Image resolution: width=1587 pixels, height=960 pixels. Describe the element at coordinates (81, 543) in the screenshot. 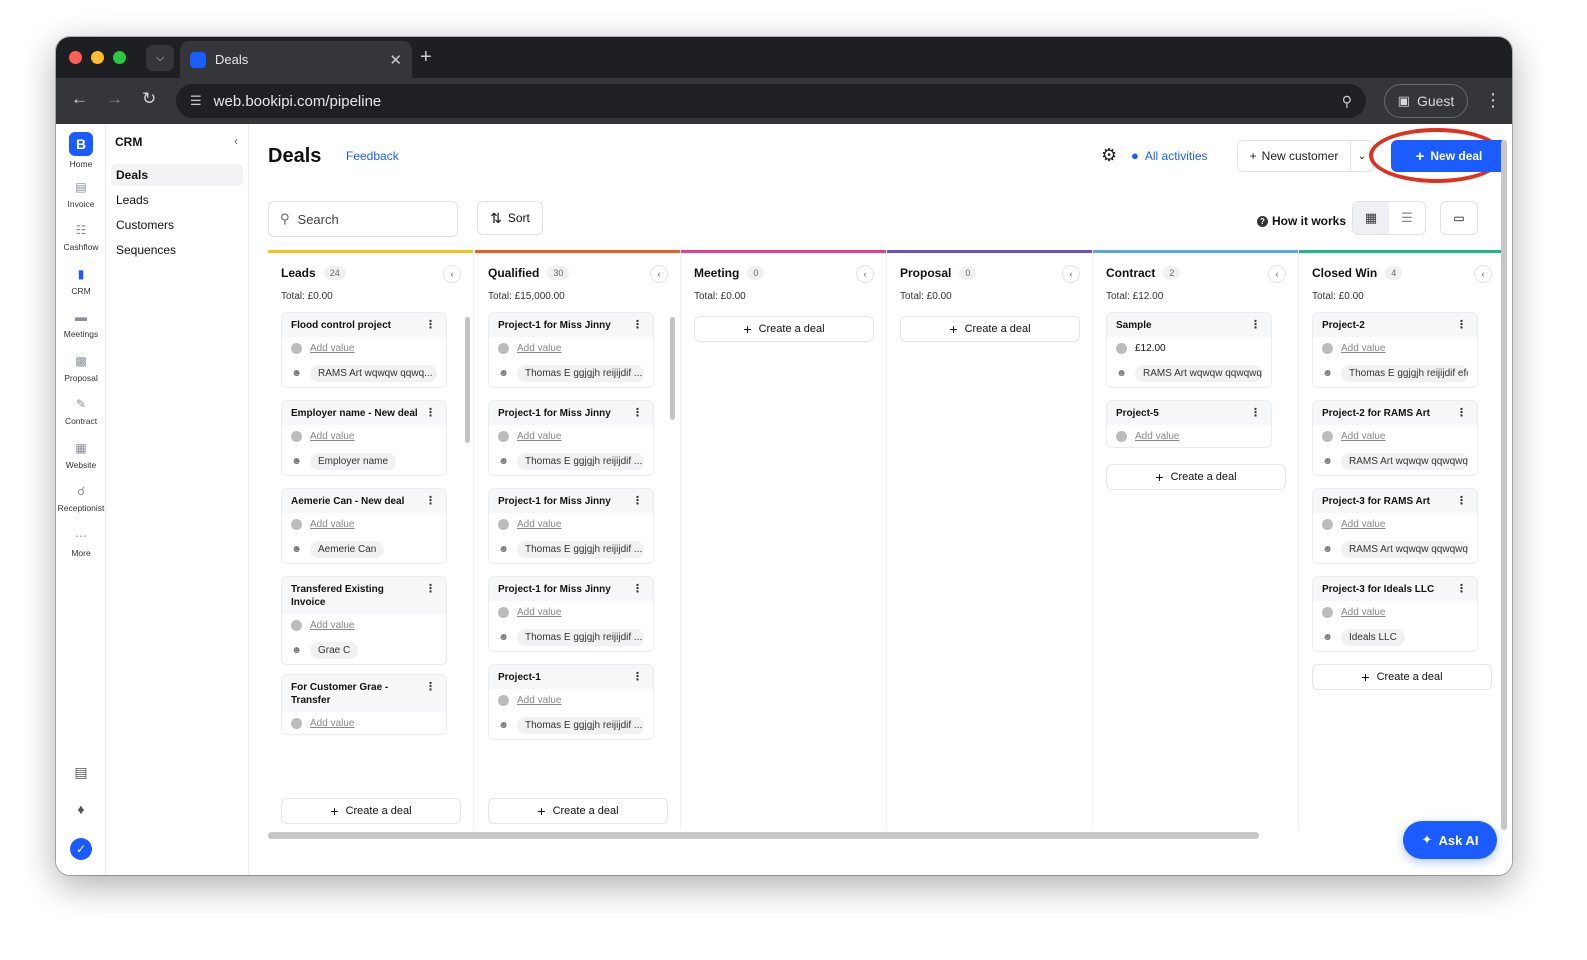

I see `rail-item-more: ⋯ More` at that location.